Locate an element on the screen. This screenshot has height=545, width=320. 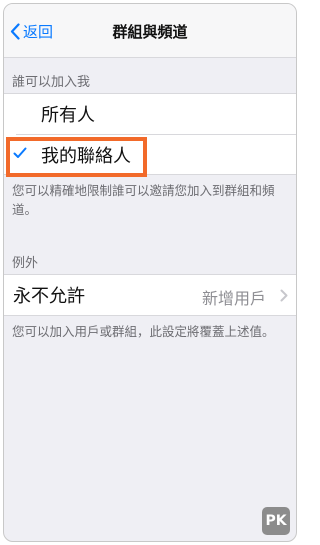
exceptions-group: 永不允許 新增用戶 is located at coordinates (150, 295).